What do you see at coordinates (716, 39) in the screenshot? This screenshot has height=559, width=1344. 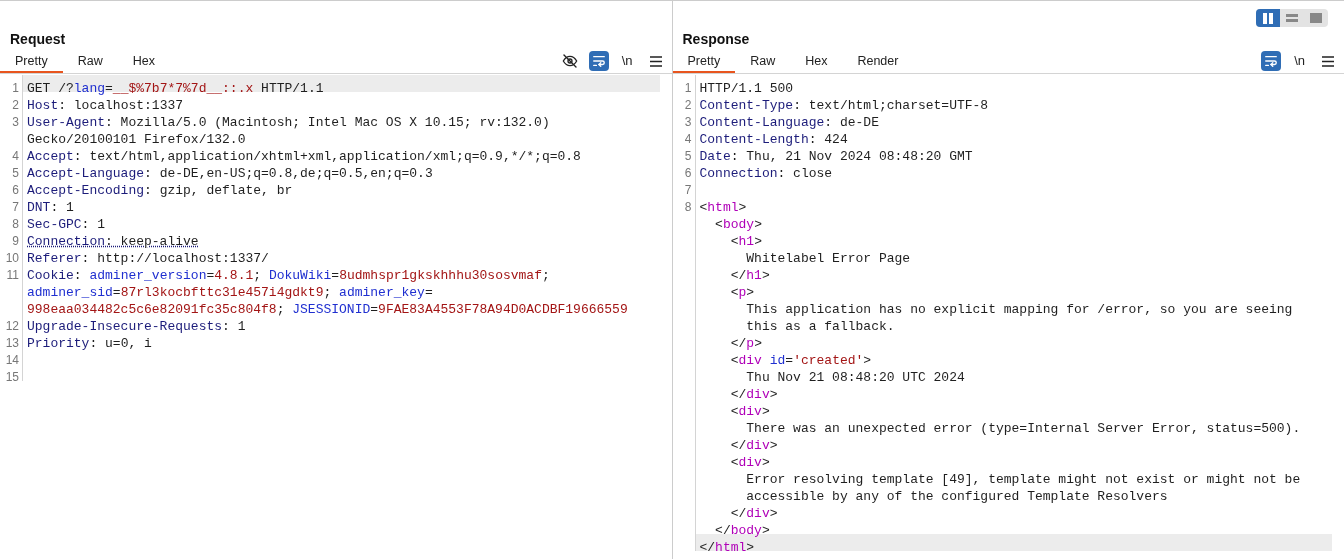 I see `panel-title: Response` at bounding box center [716, 39].